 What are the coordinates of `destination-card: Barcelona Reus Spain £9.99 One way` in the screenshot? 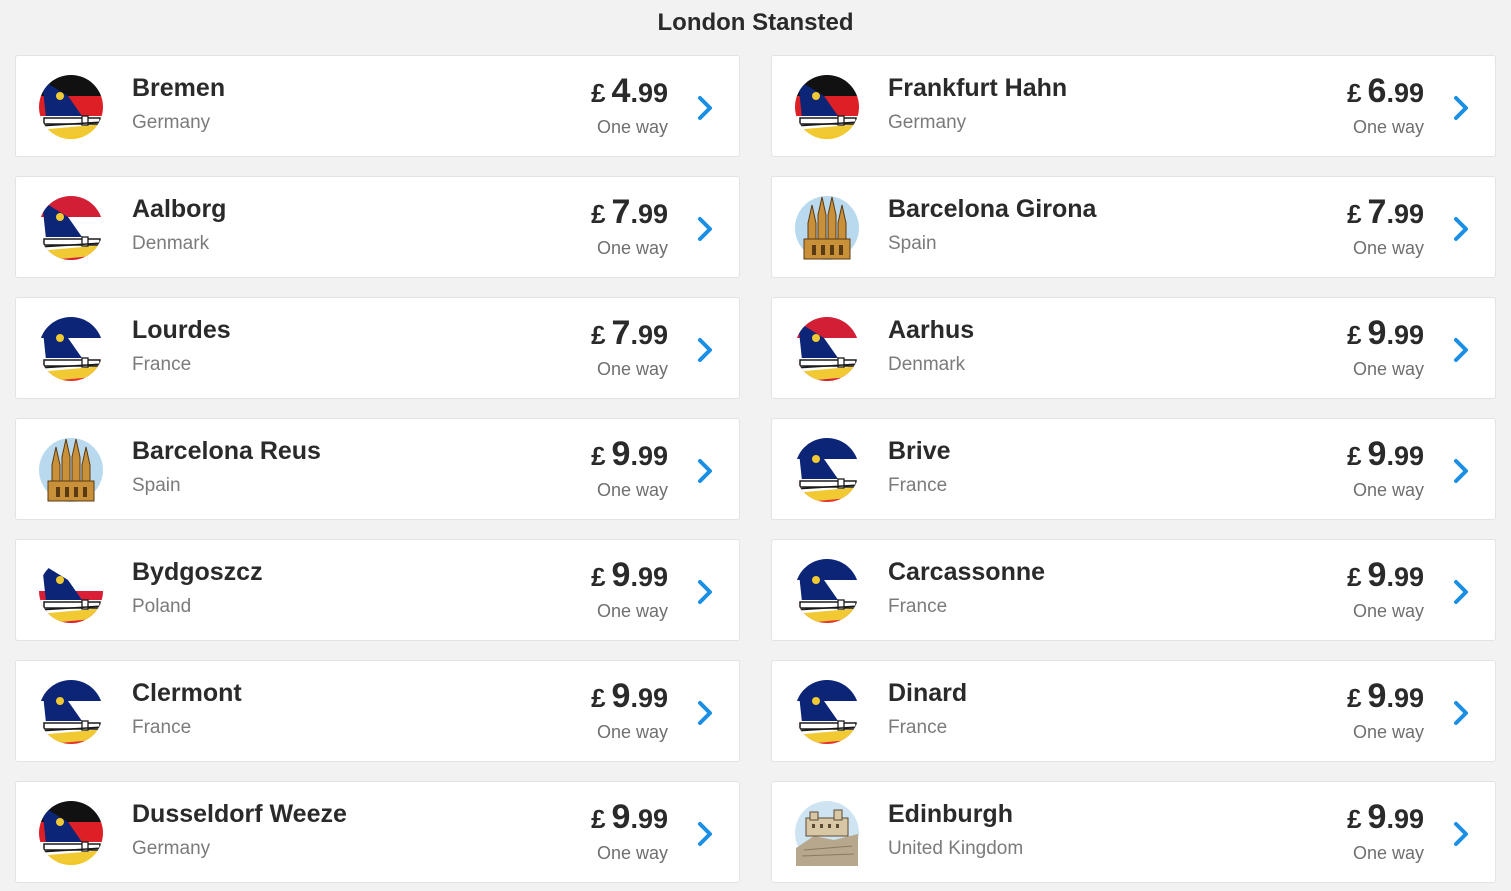 It's located at (377, 469).